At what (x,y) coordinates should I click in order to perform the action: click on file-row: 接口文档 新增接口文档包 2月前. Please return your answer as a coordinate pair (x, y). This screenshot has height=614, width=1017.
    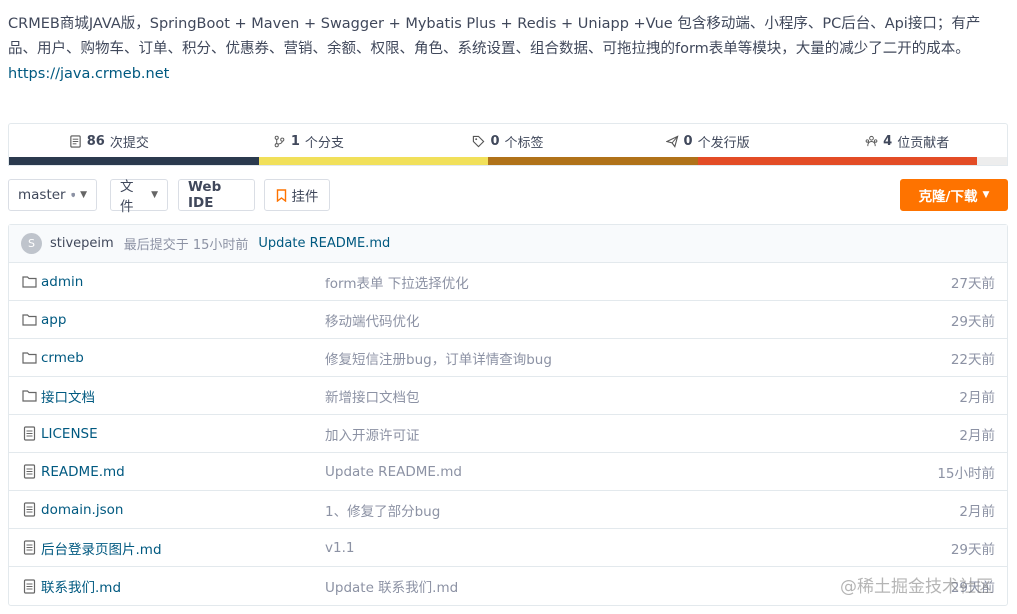
    Looking at the image, I should click on (508, 396).